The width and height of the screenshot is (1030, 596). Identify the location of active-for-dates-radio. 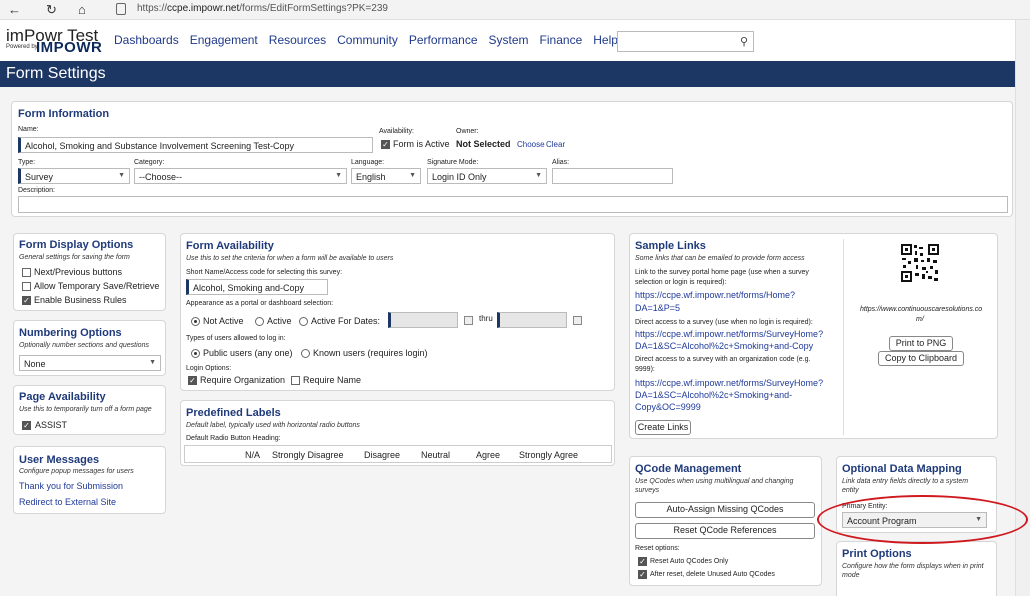
(303, 321).